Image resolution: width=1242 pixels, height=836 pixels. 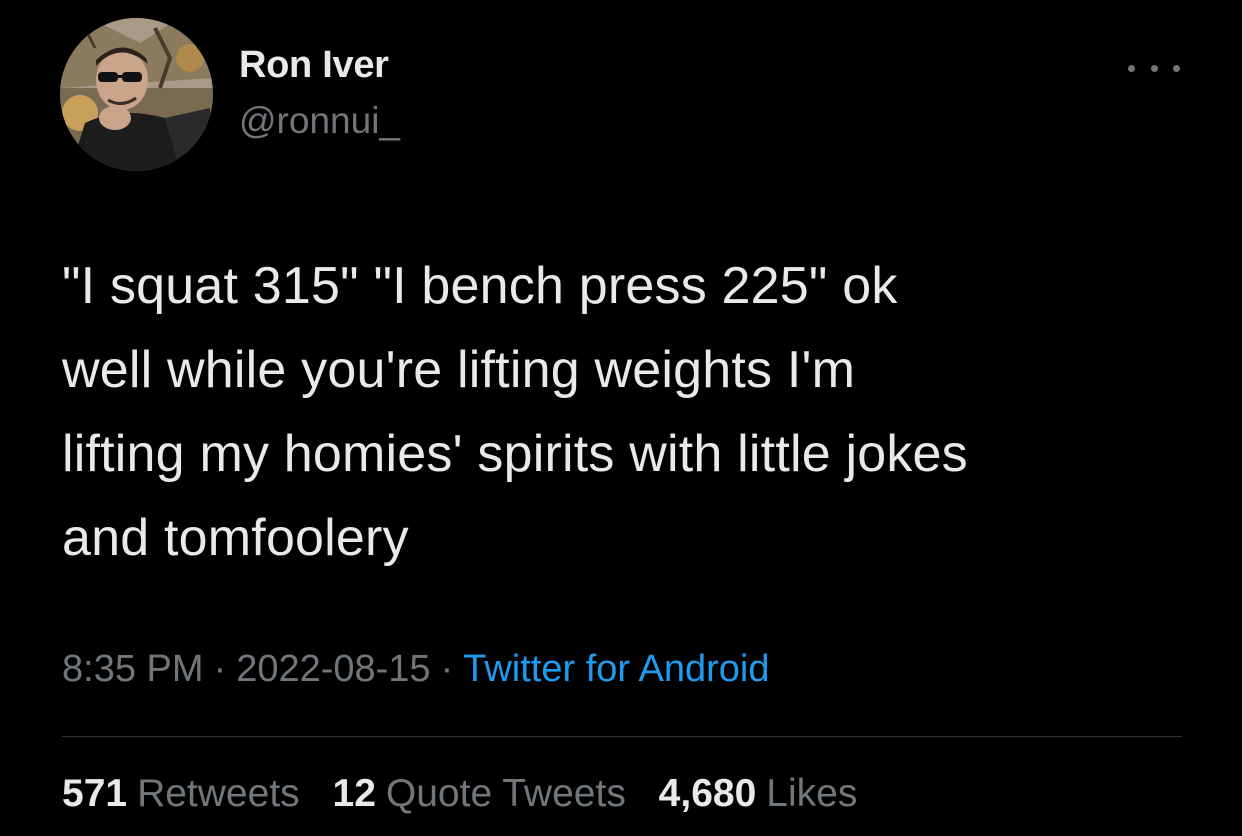 What do you see at coordinates (333, 669) in the screenshot?
I see `tweet-date: 2022-08-15` at bounding box center [333, 669].